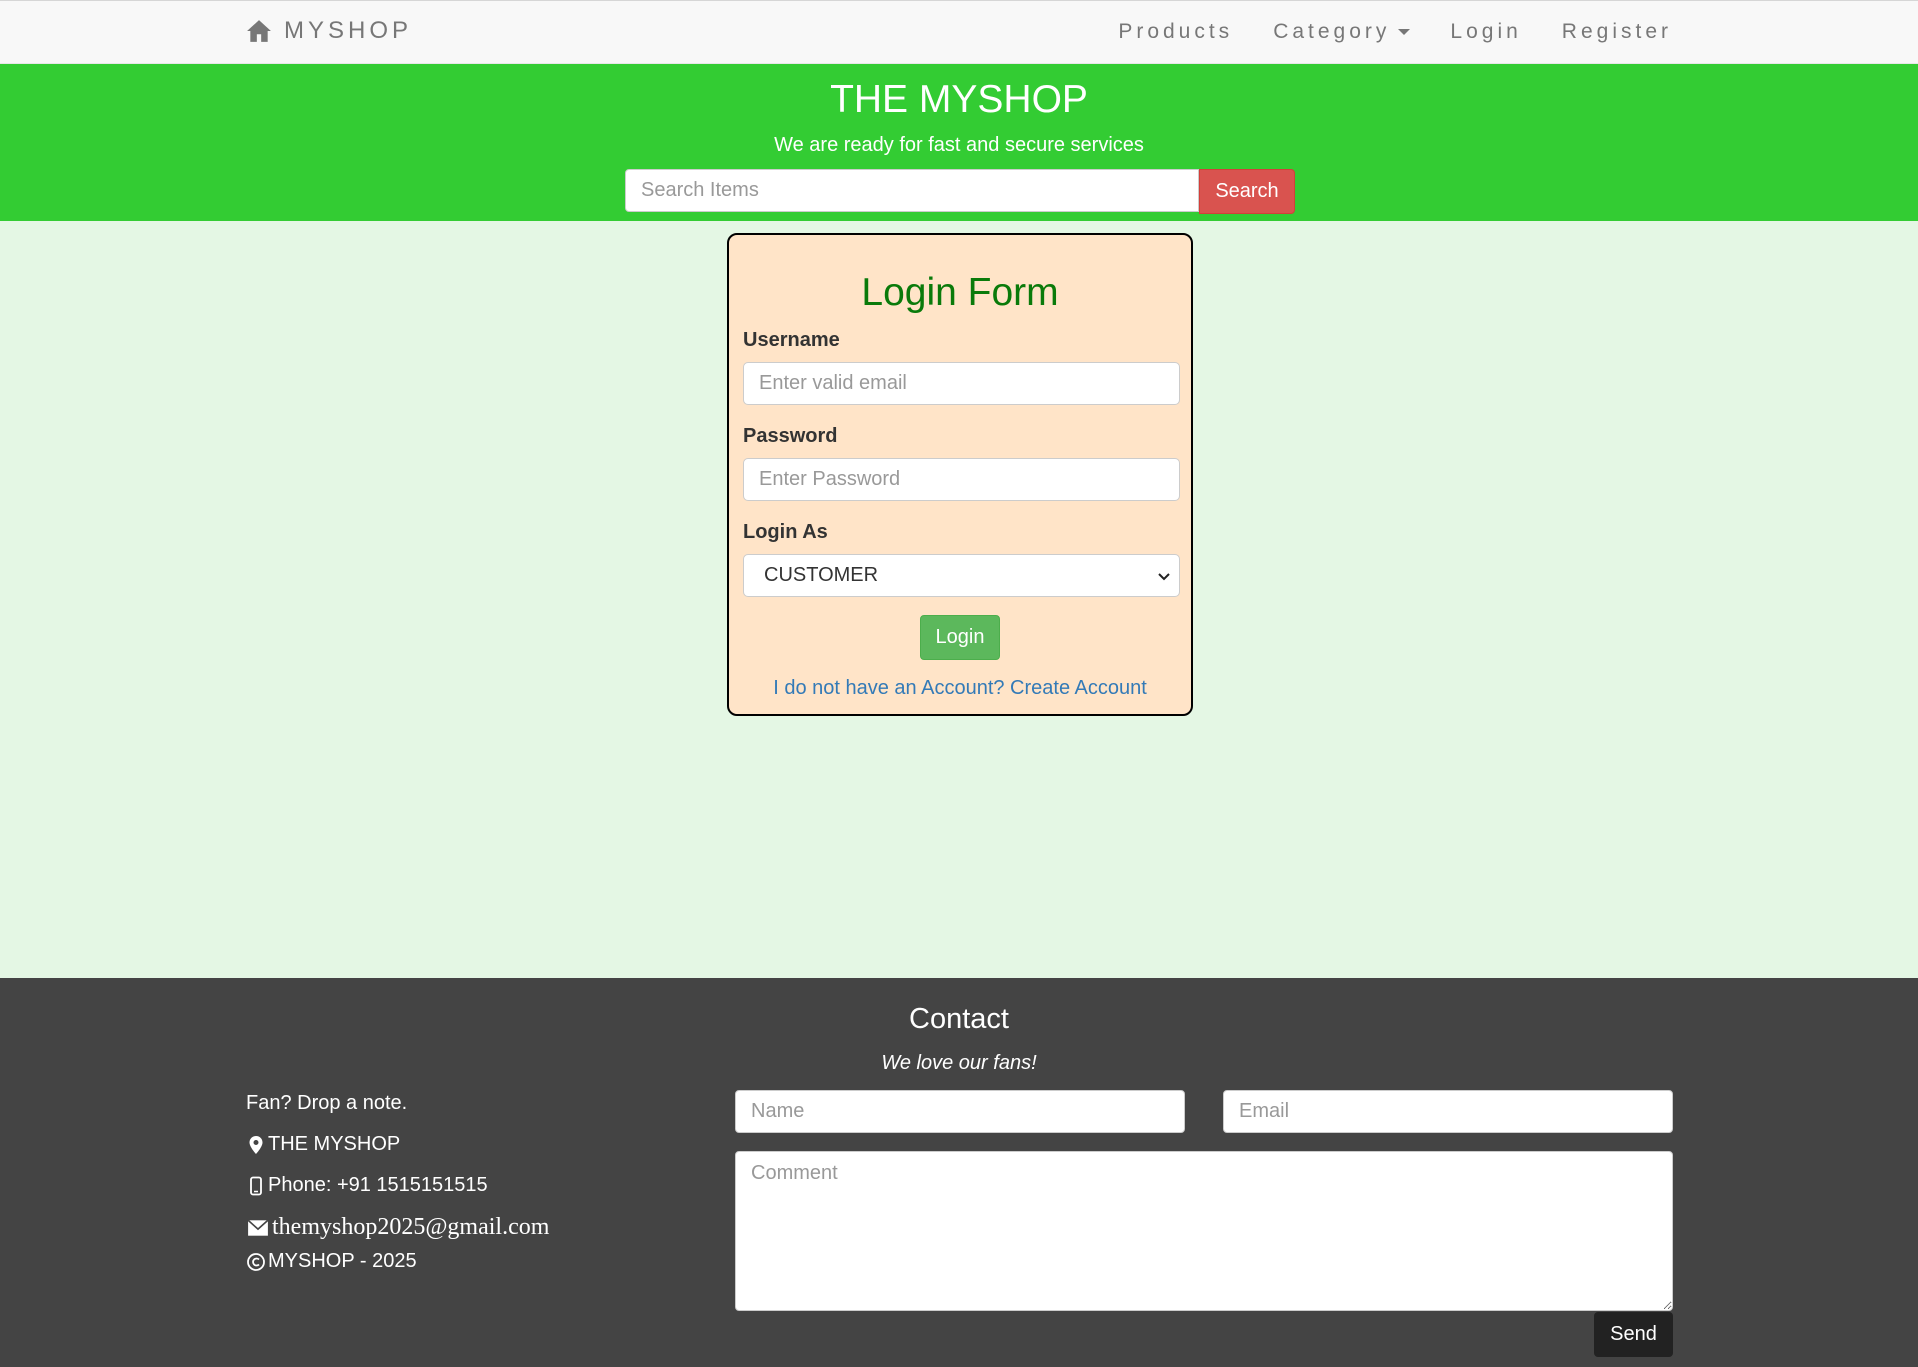 This screenshot has height=1367, width=1918. Describe the element at coordinates (1485, 32) in the screenshot. I see `nav-login: Login` at that location.